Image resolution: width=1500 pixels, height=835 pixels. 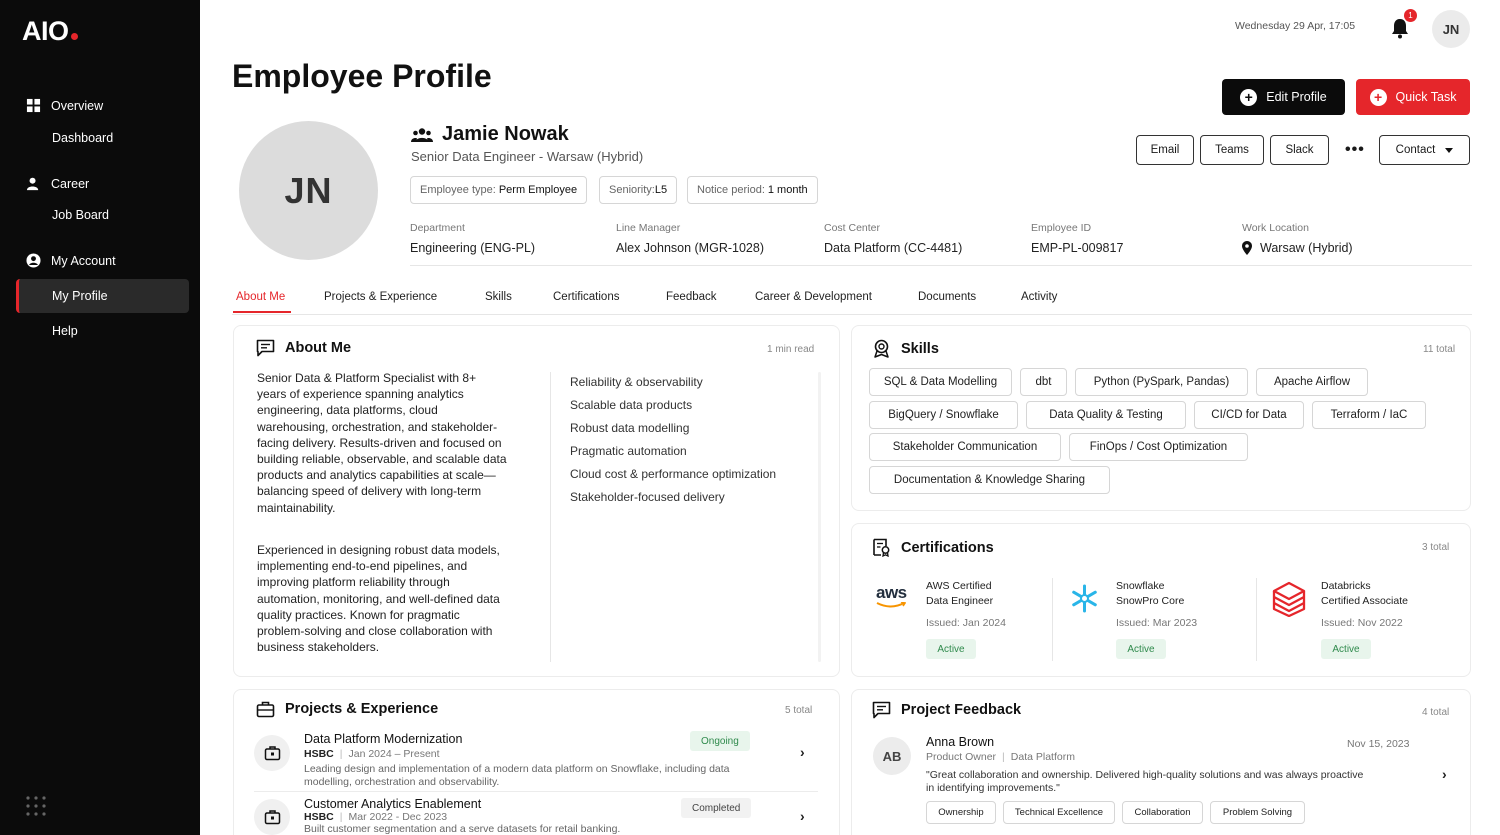 I want to click on tab-feedback: Feedback, so click(x=691, y=297).